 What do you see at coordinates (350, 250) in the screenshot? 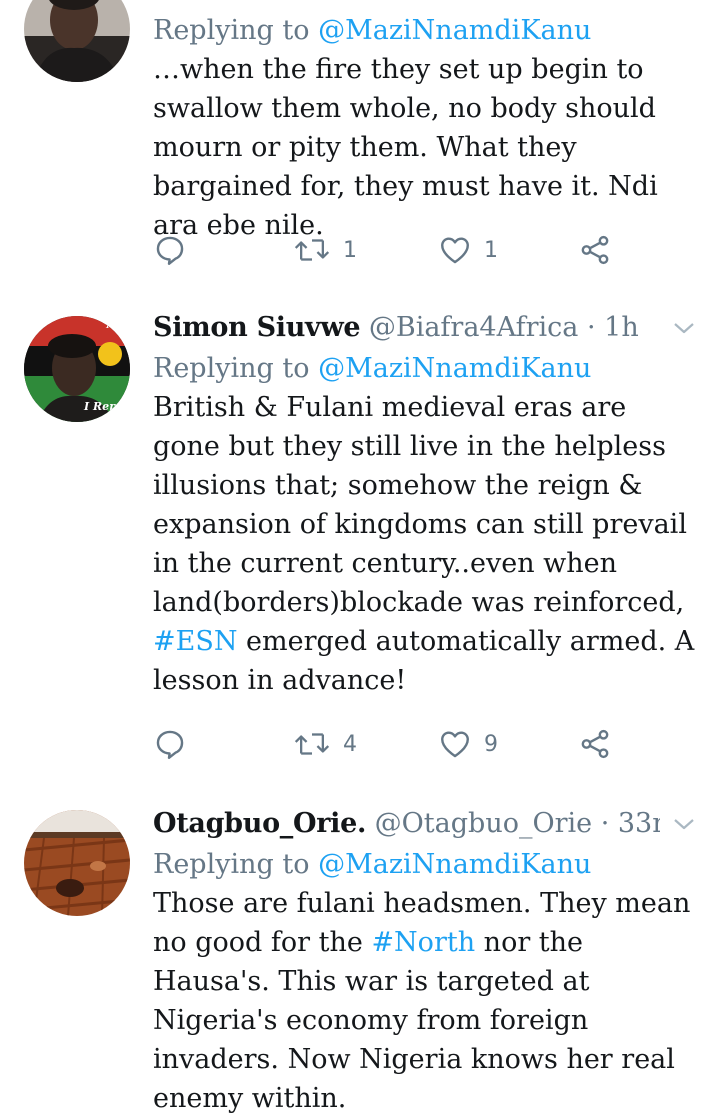
I see `retweet-count: 1` at bounding box center [350, 250].